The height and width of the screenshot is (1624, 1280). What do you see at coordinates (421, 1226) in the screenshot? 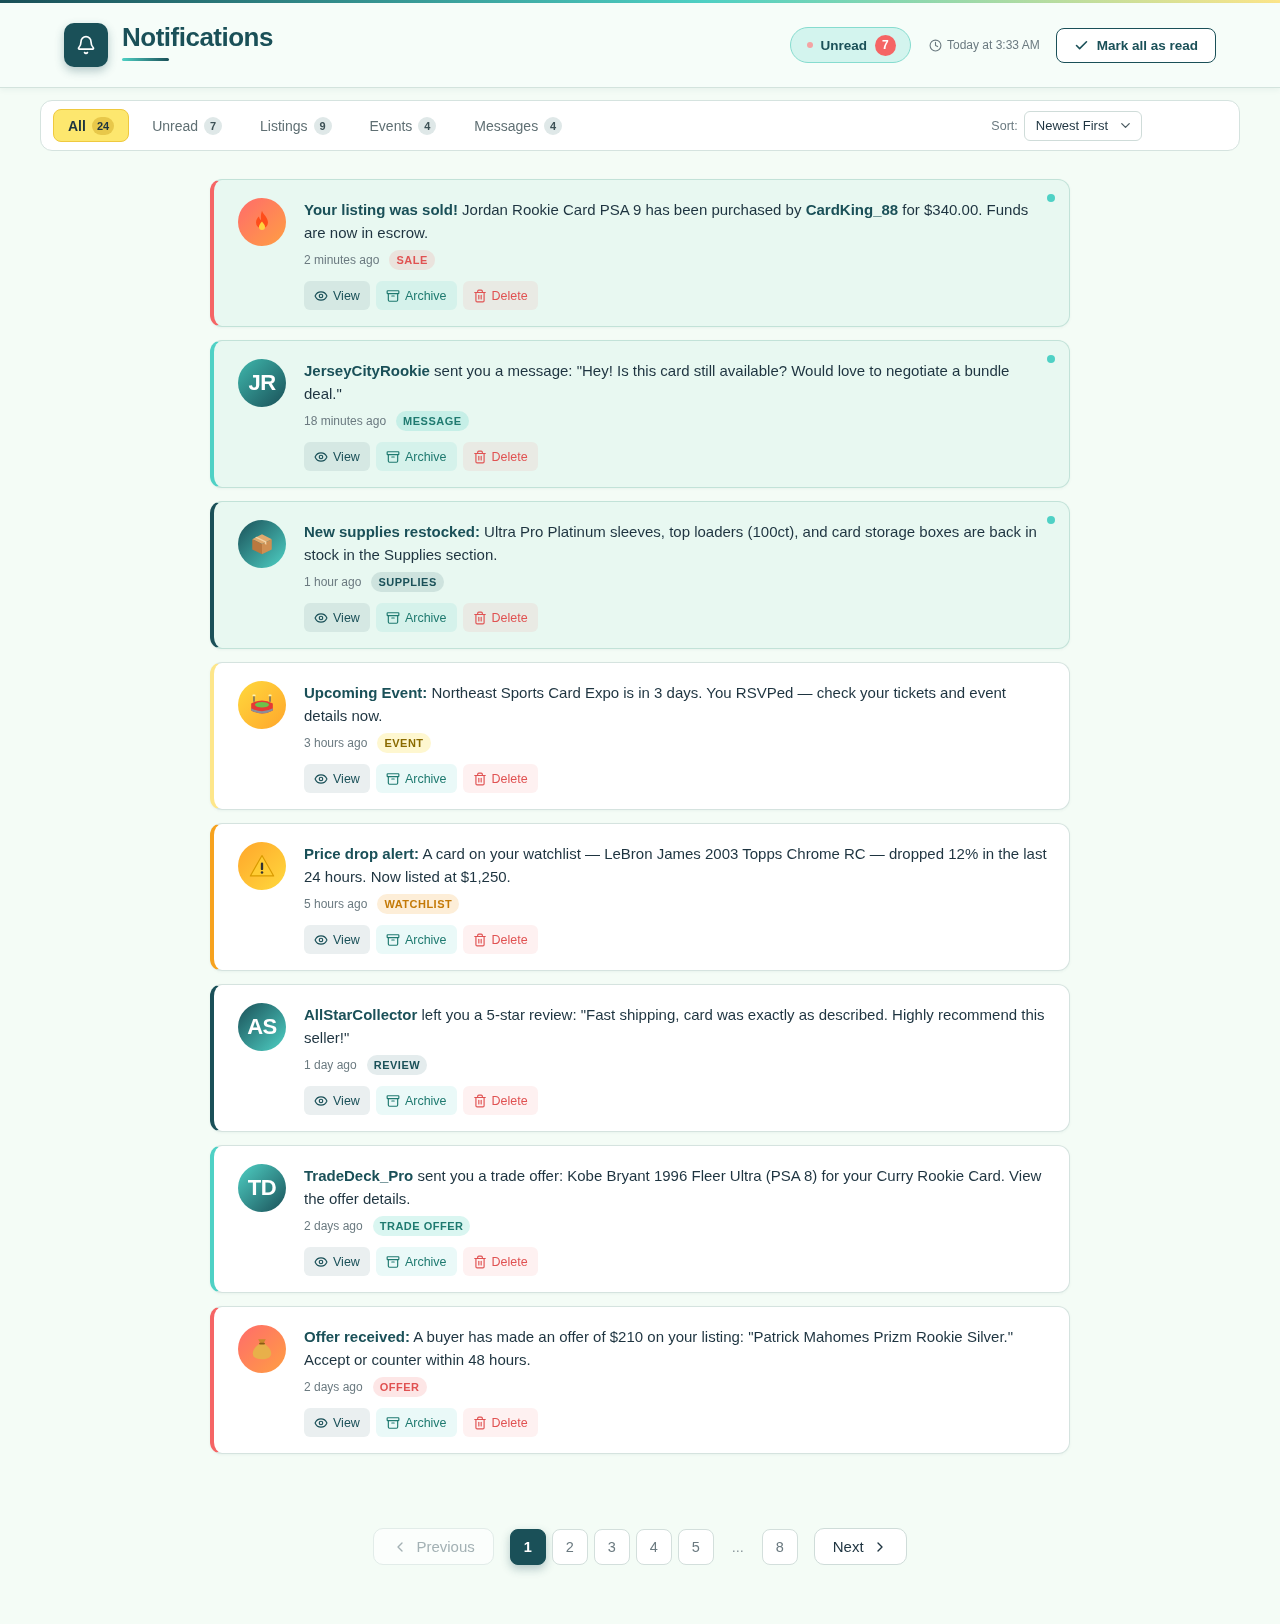
I see `category-tag: TRADE OFFER` at bounding box center [421, 1226].